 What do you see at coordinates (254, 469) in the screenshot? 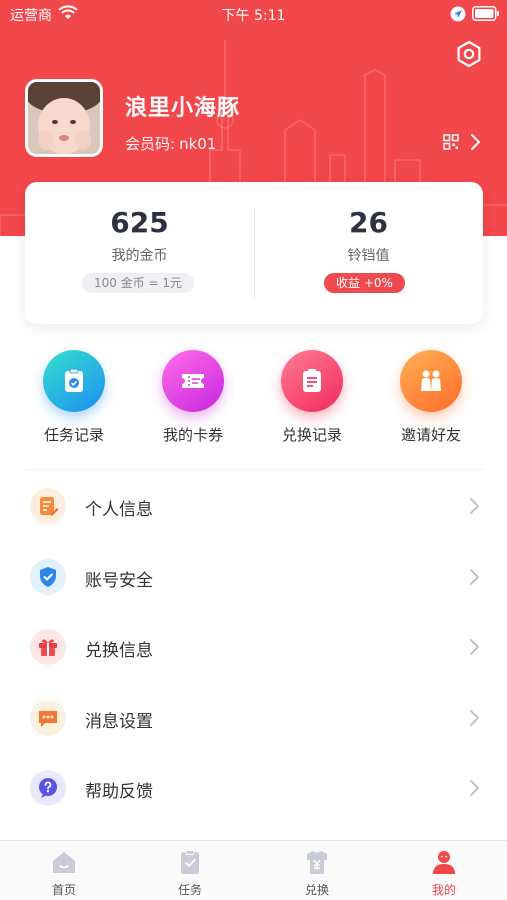
I see `section-divider` at bounding box center [254, 469].